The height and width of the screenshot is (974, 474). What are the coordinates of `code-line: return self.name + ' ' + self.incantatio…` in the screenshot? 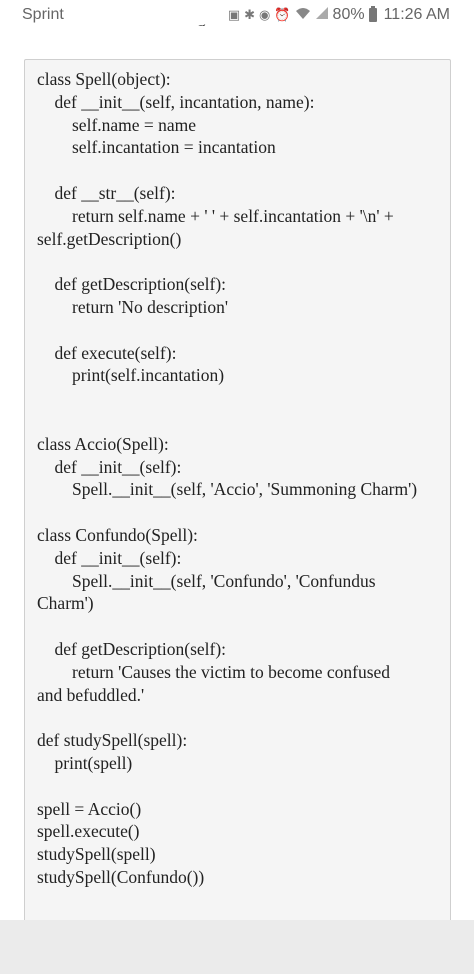 It's located at (215, 215).